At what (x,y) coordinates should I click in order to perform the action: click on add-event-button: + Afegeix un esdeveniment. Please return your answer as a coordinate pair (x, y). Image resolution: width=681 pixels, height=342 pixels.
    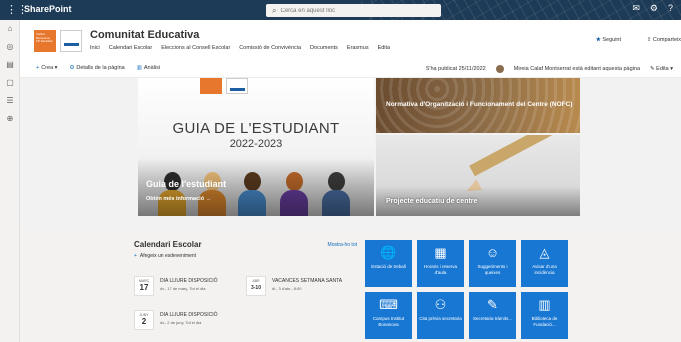
    Looking at the image, I should click on (165, 256).